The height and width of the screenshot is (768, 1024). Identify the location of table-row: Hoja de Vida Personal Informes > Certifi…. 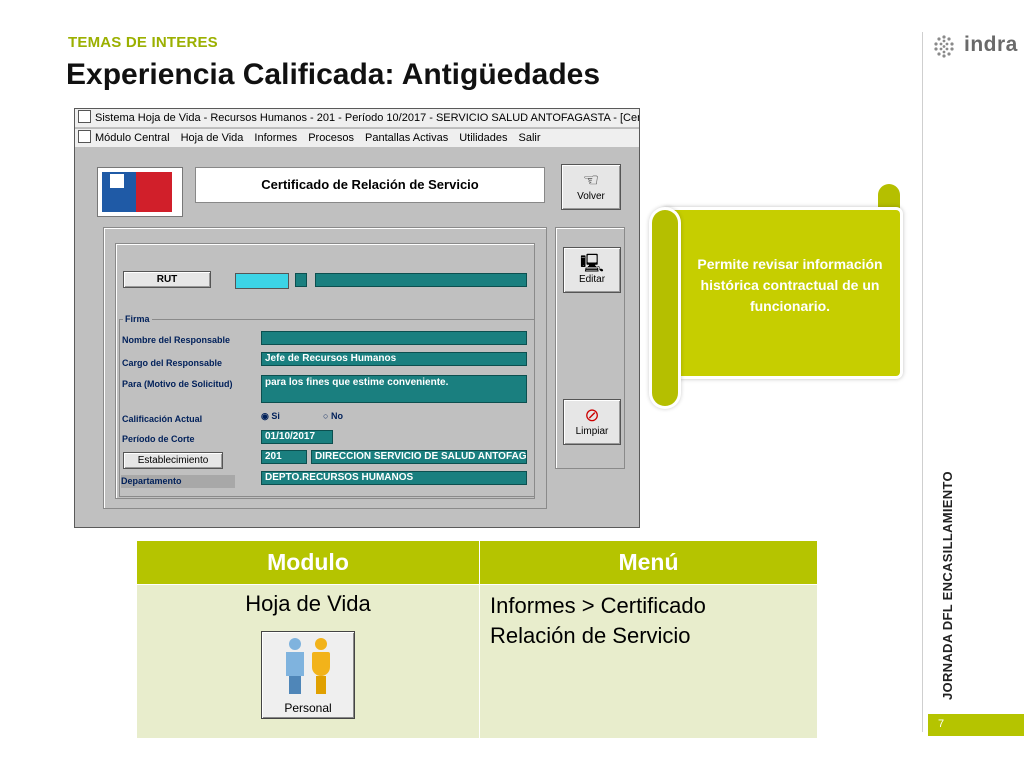
(477, 661).